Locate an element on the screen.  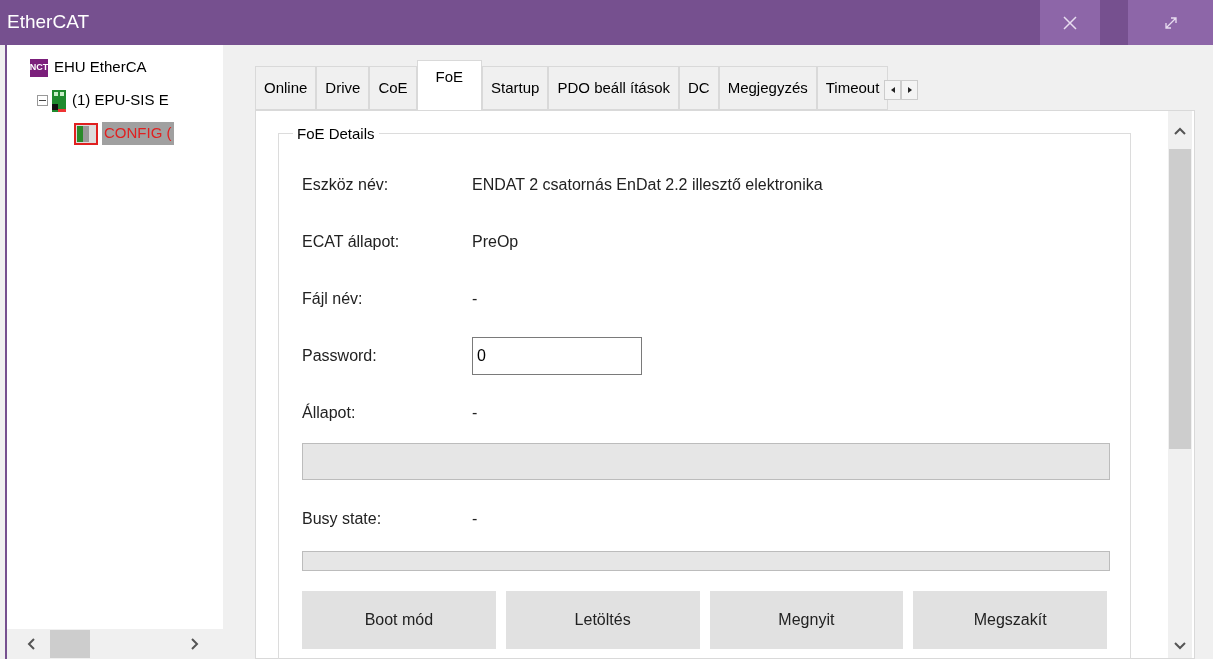
horizontal-scrollbar is located at coordinates (115, 644).